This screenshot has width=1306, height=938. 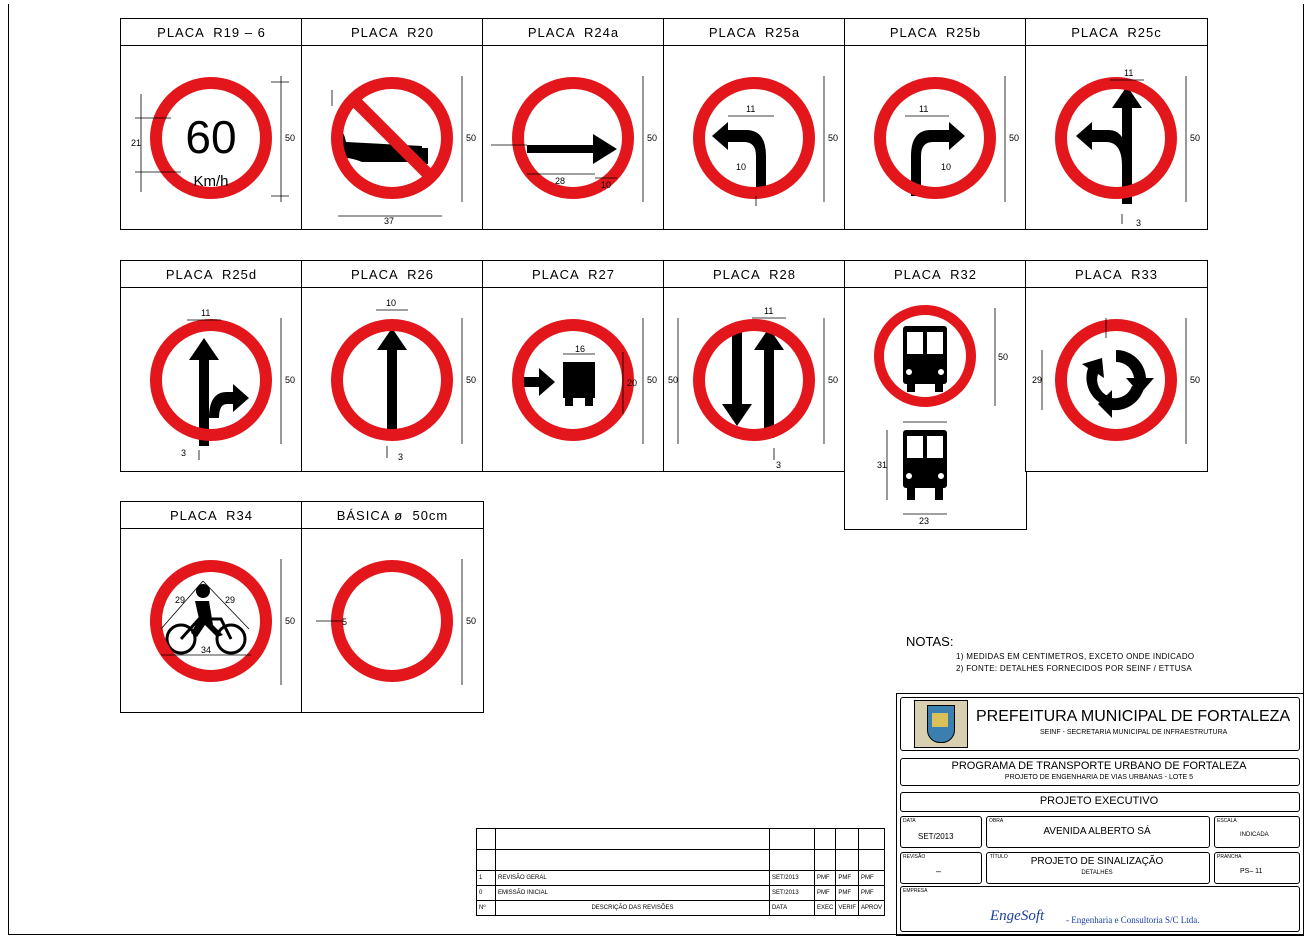 What do you see at coordinates (210, 137) in the screenshot?
I see `speed-value: 60` at bounding box center [210, 137].